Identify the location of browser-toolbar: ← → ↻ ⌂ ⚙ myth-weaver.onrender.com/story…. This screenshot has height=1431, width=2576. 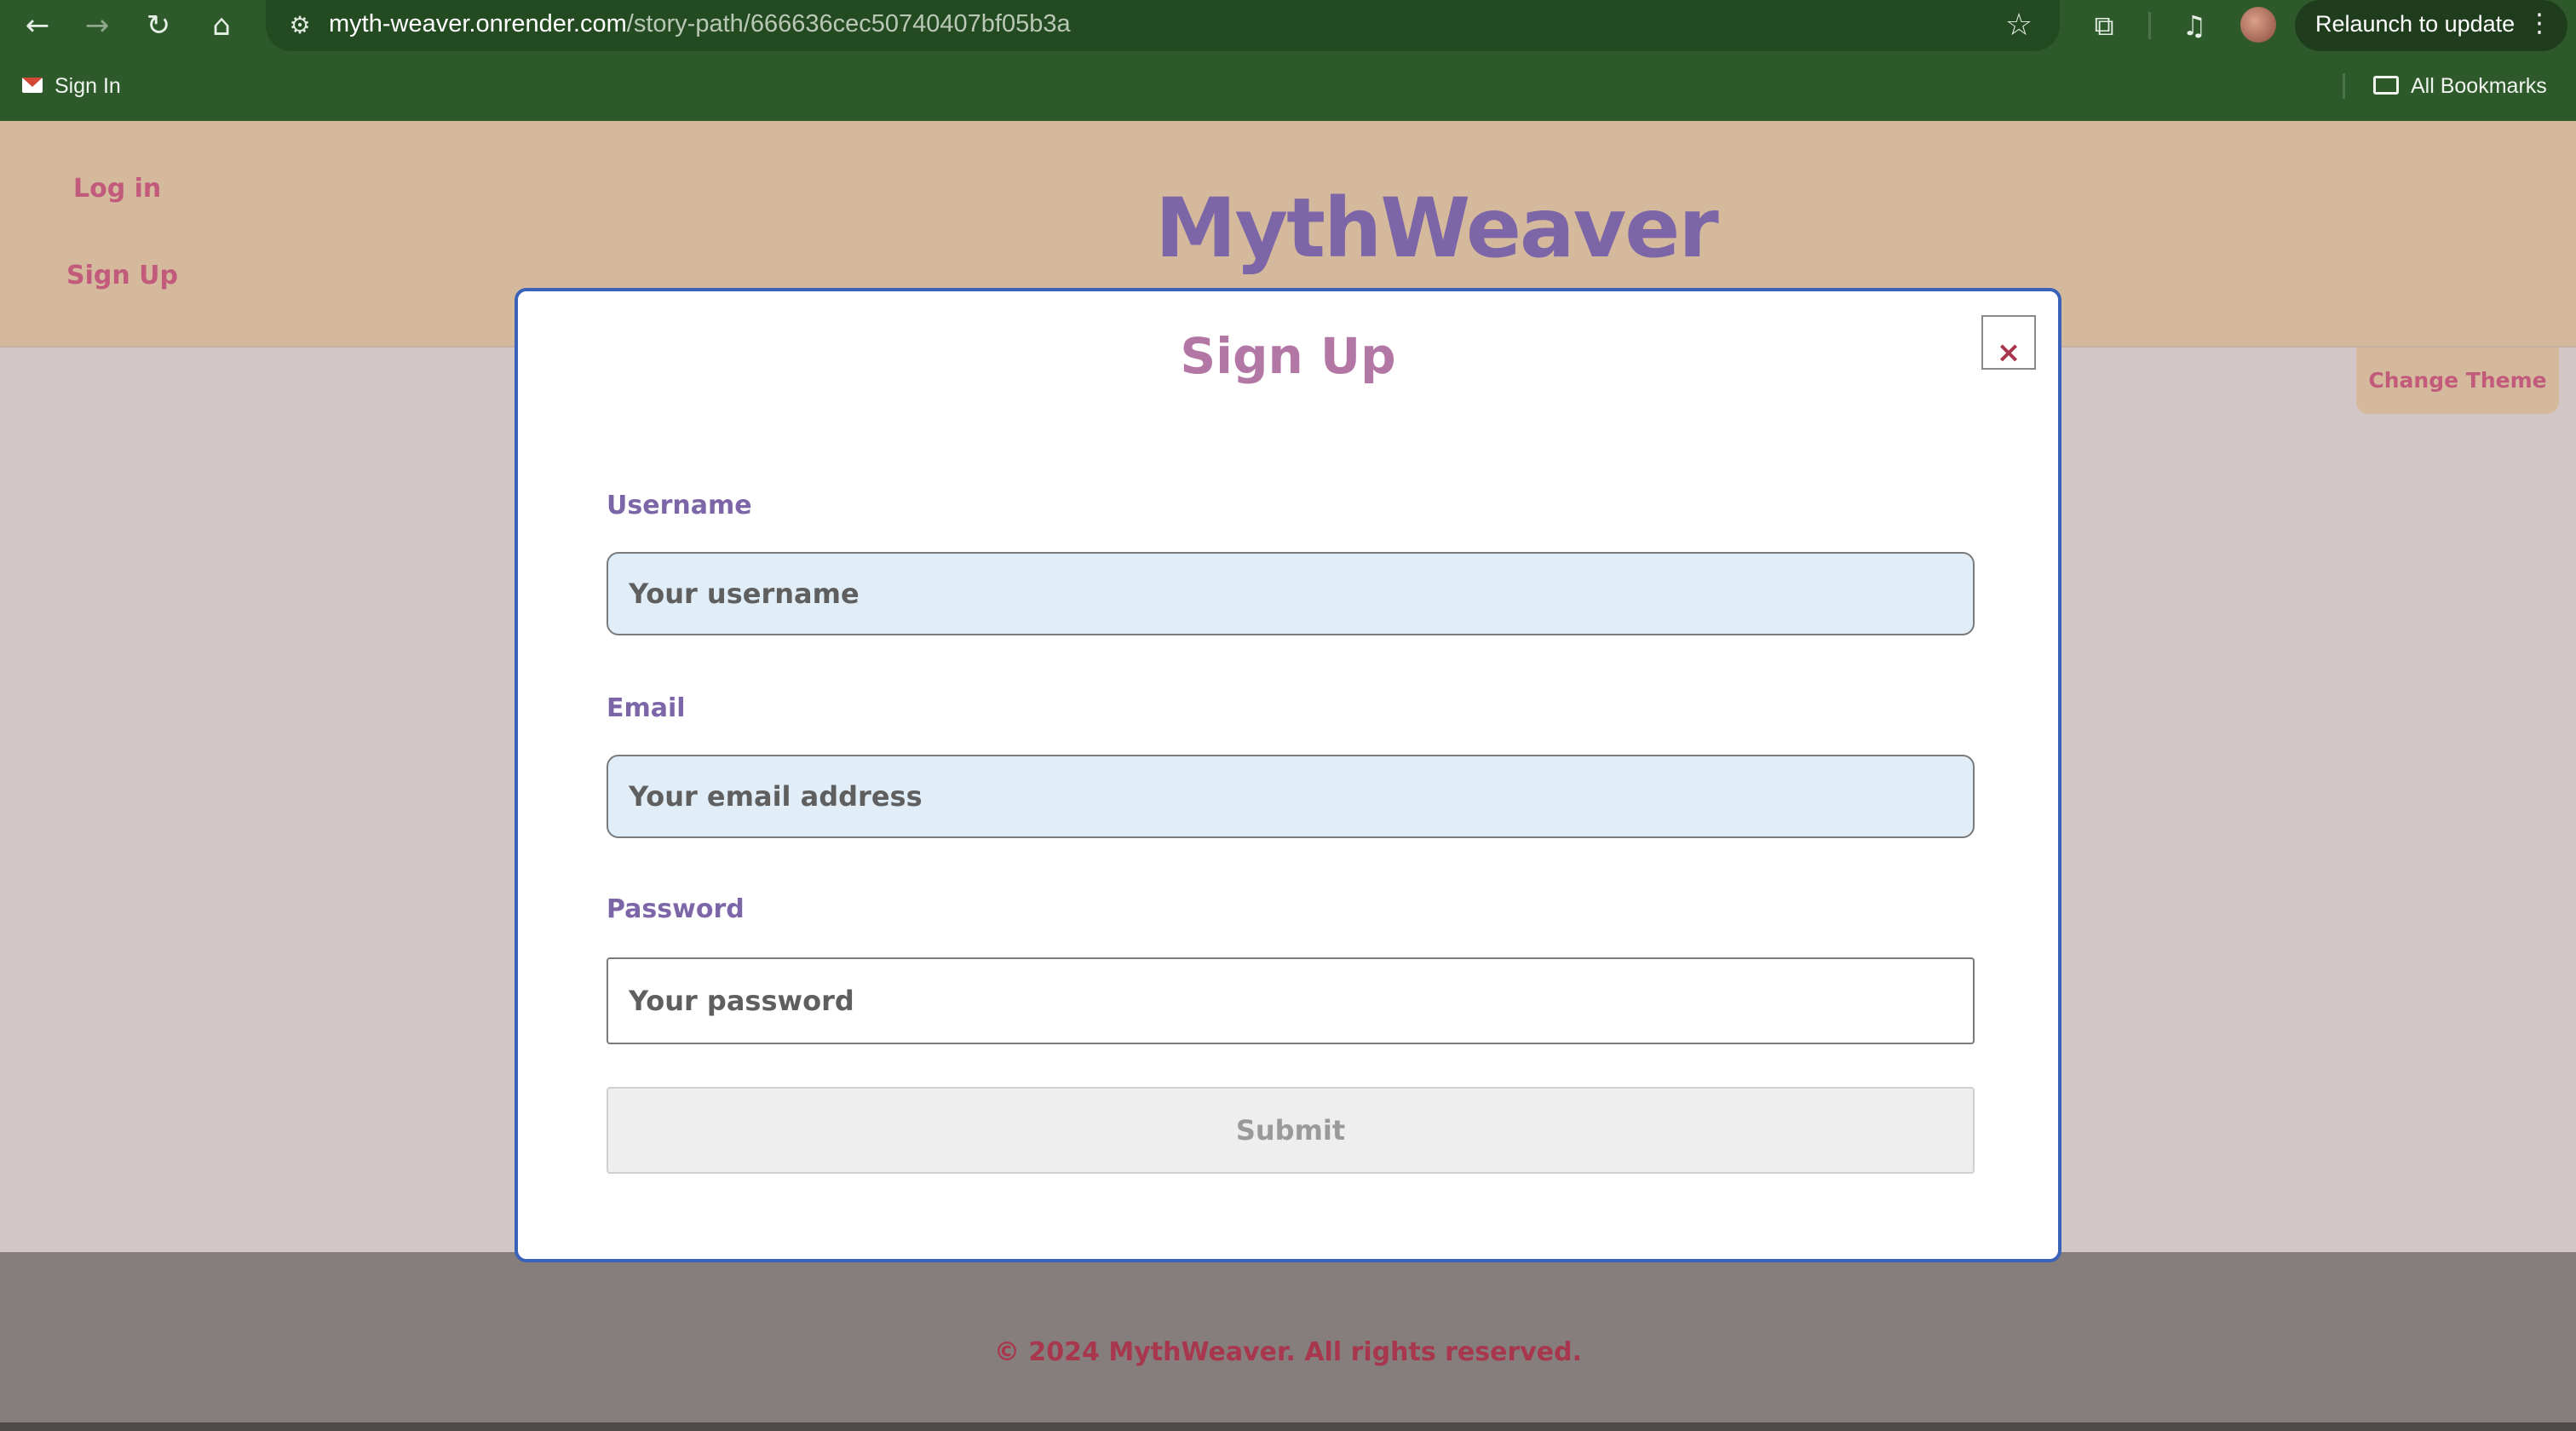
(1288, 25).